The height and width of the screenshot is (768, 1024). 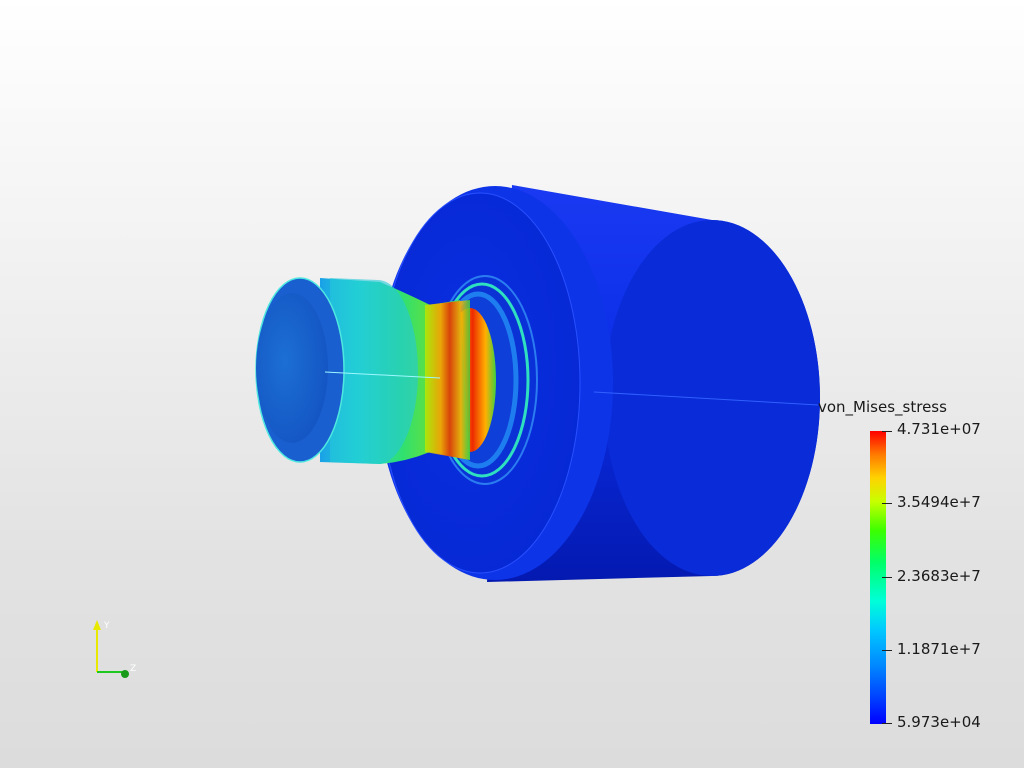 What do you see at coordinates (114, 649) in the screenshot?
I see `orientation-axes: Y Z` at bounding box center [114, 649].